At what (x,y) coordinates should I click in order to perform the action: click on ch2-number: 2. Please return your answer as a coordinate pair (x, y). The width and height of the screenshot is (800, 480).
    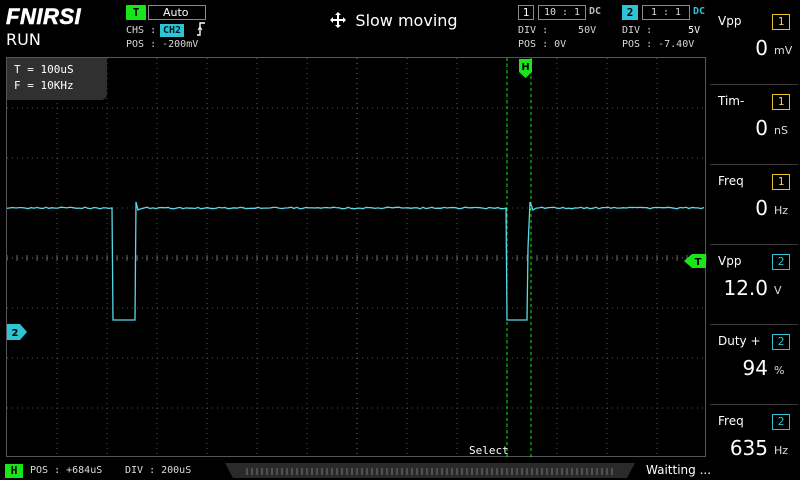
    Looking at the image, I should click on (630, 12).